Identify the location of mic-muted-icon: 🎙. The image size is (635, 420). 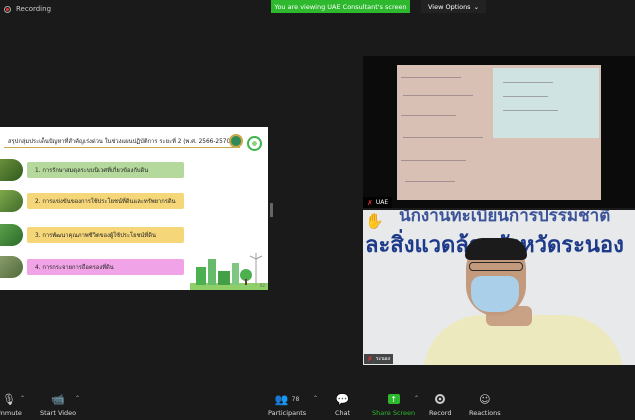
(8, 399).